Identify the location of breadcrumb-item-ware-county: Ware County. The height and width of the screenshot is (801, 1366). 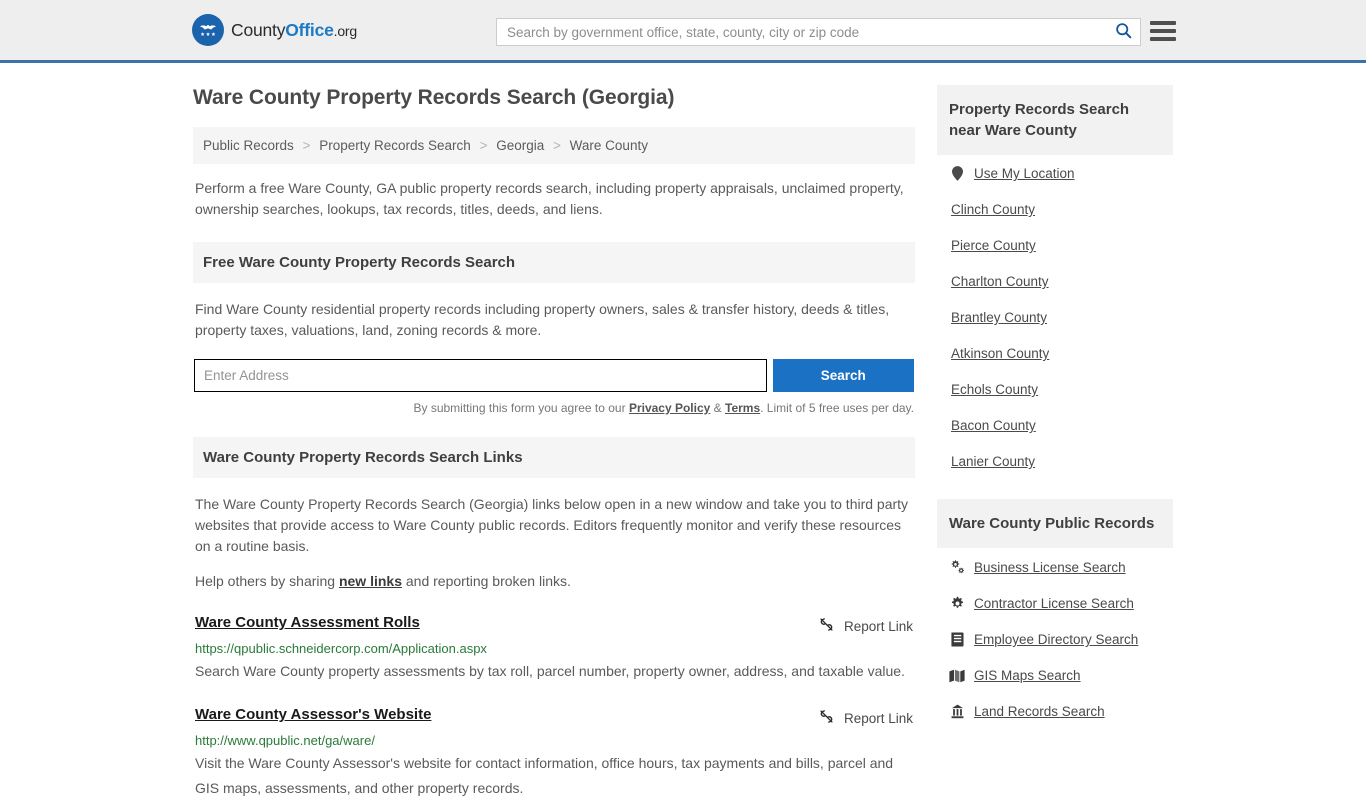
(609, 145).